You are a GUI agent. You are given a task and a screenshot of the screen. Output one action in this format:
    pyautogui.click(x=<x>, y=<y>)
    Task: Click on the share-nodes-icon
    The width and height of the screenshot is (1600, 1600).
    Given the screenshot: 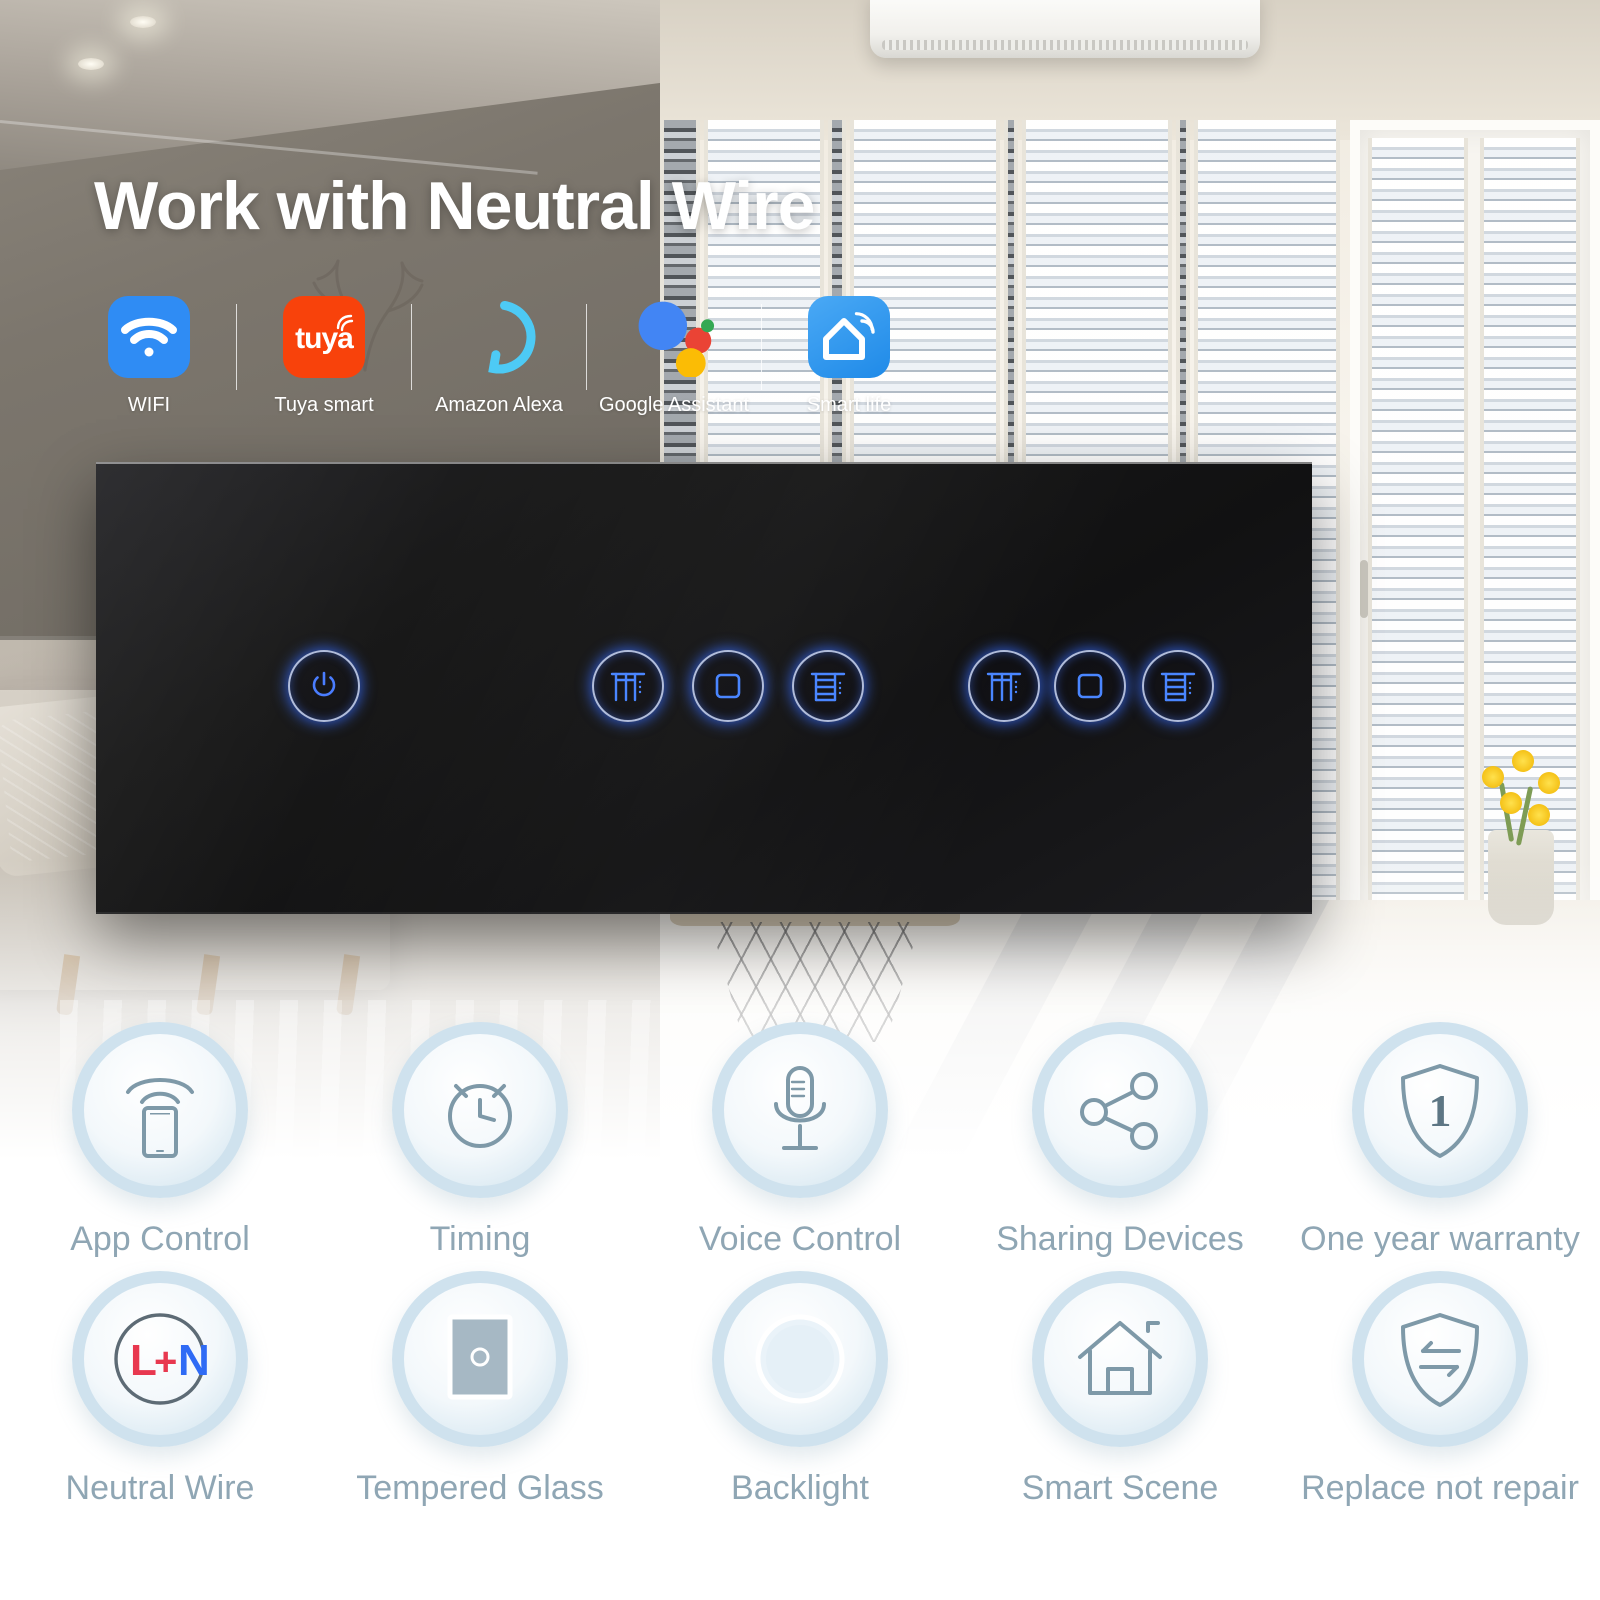 What is the action you would take?
    pyautogui.click(x=1119, y=1111)
    